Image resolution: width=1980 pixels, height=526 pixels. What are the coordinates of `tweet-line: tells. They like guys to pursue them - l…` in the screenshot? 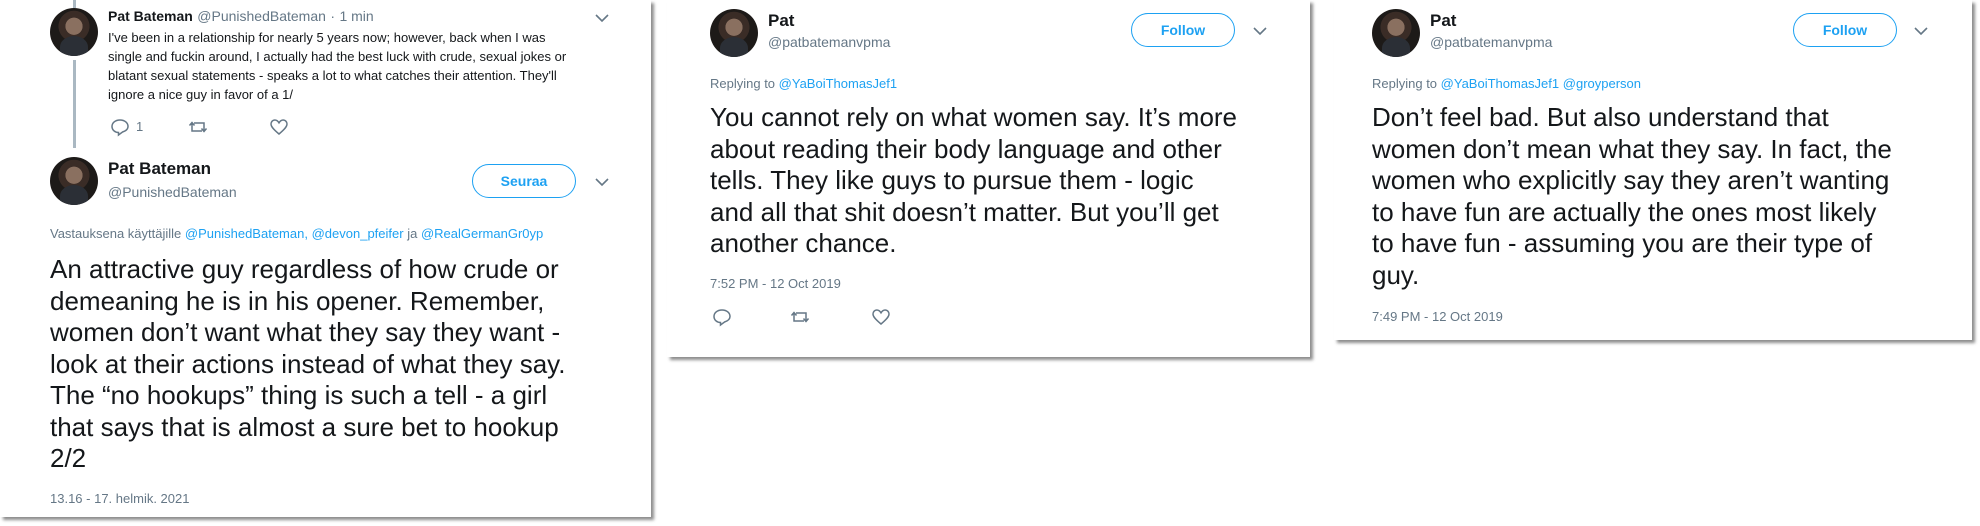 It's located at (952, 180).